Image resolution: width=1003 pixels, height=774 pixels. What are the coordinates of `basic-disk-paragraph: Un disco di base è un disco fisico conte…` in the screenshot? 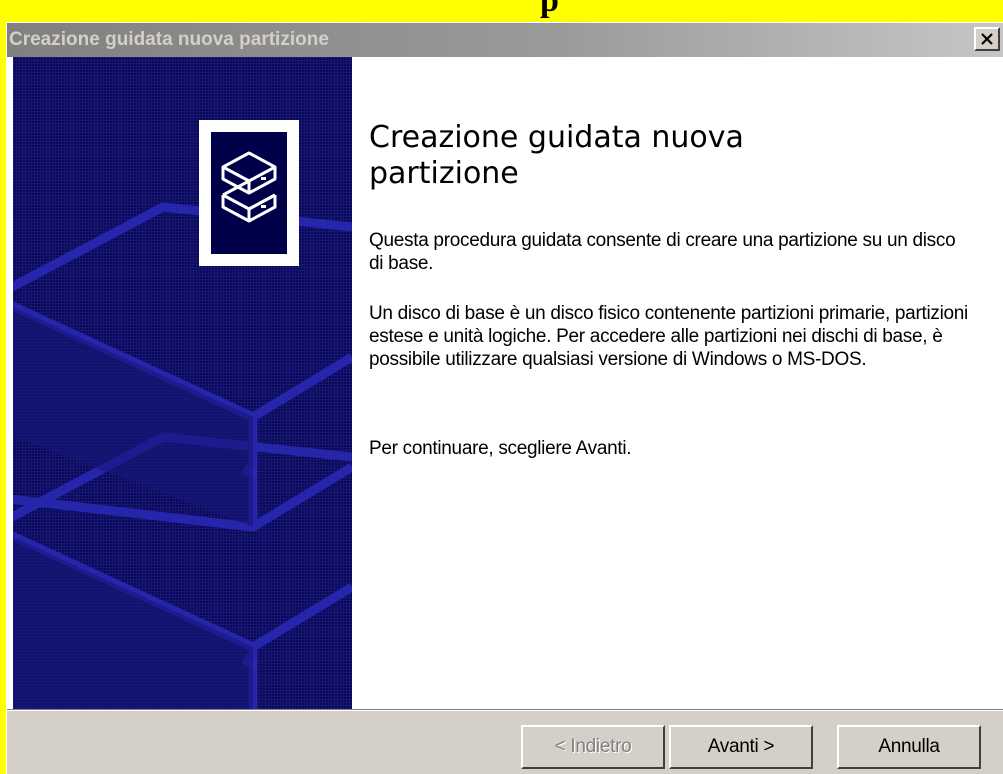 It's located at (668, 336).